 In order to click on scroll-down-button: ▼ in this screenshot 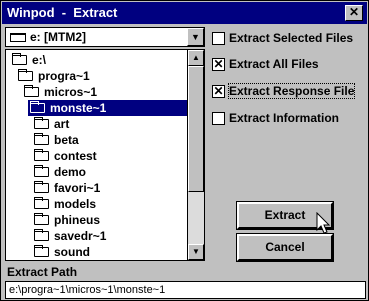, I will do `click(196, 252)`.